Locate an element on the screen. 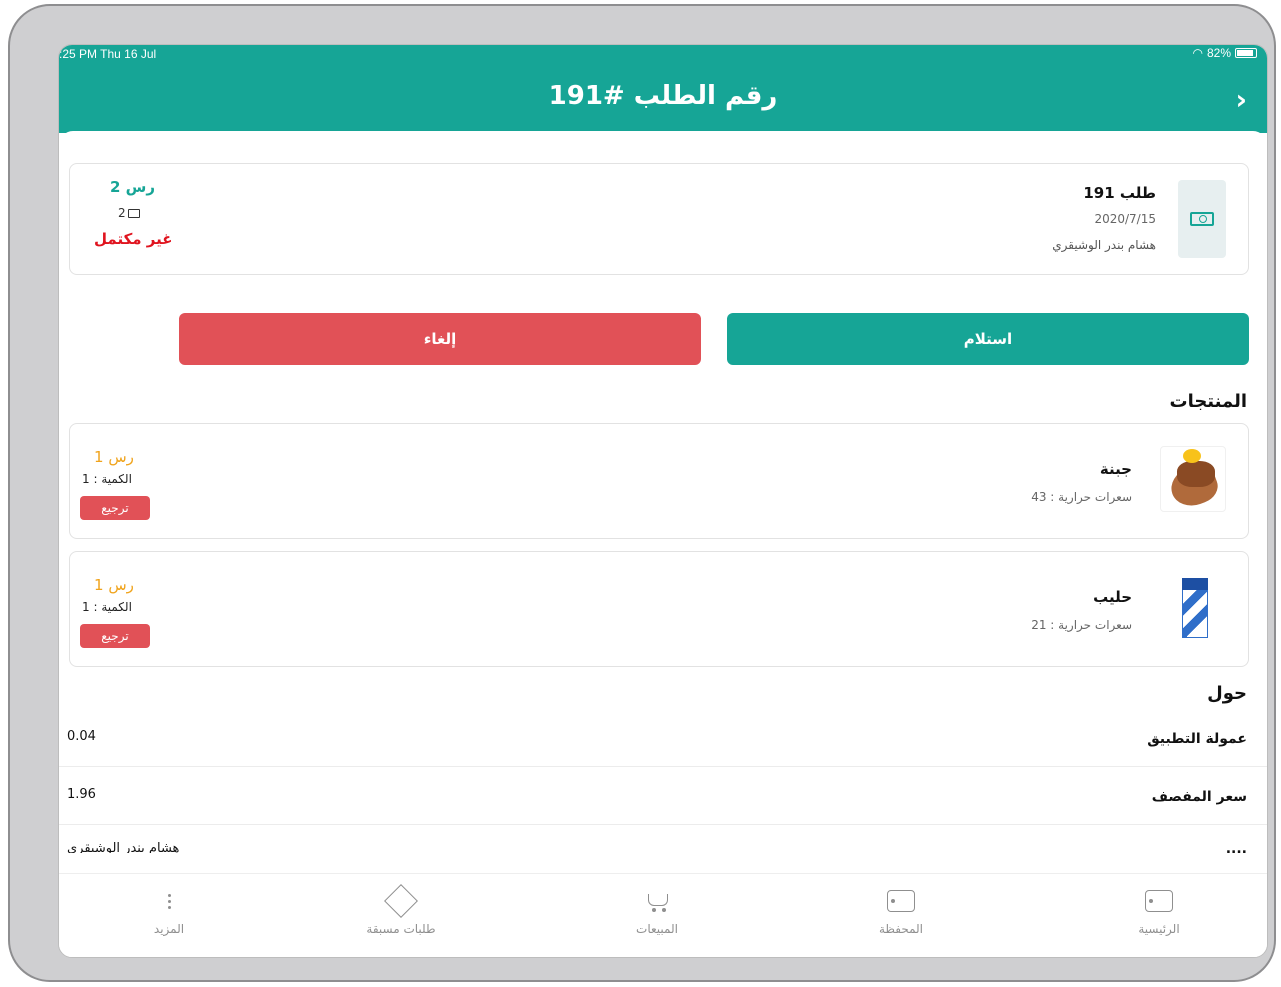 This screenshot has width=1281, height=987. tab-preorders: طلبات مسبقة is located at coordinates (401, 910).